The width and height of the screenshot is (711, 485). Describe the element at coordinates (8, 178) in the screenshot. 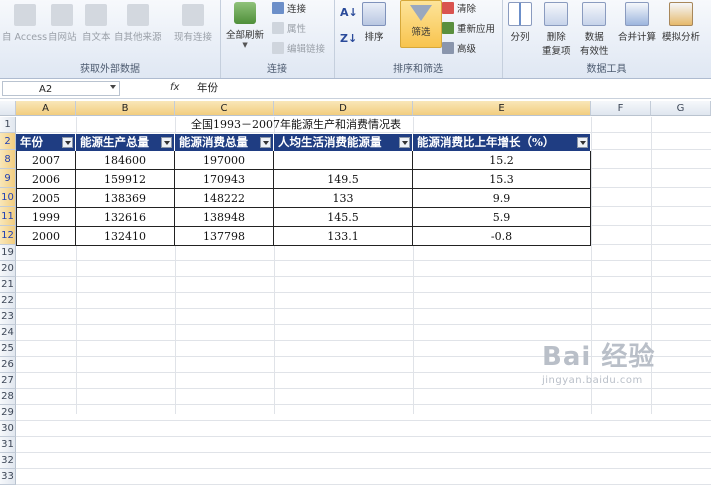

I see `row-header: 9` at that location.